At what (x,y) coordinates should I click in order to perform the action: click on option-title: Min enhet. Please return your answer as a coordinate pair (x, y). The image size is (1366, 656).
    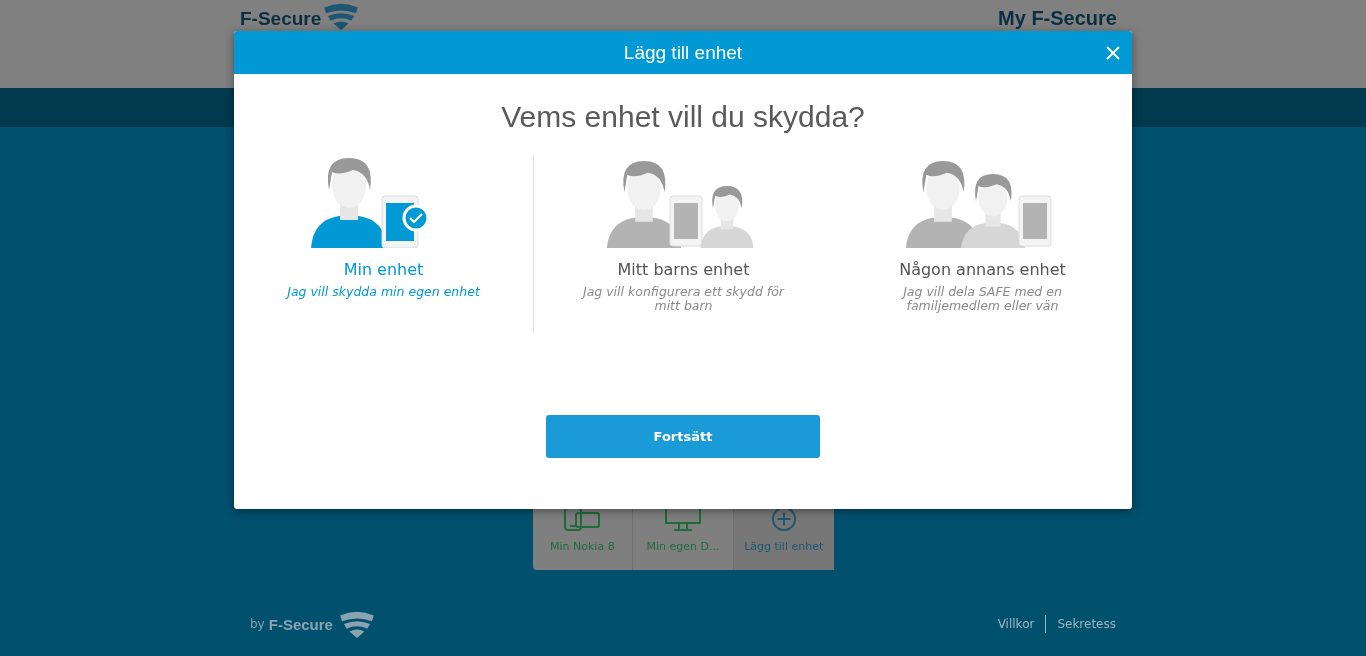
    Looking at the image, I should click on (383, 269).